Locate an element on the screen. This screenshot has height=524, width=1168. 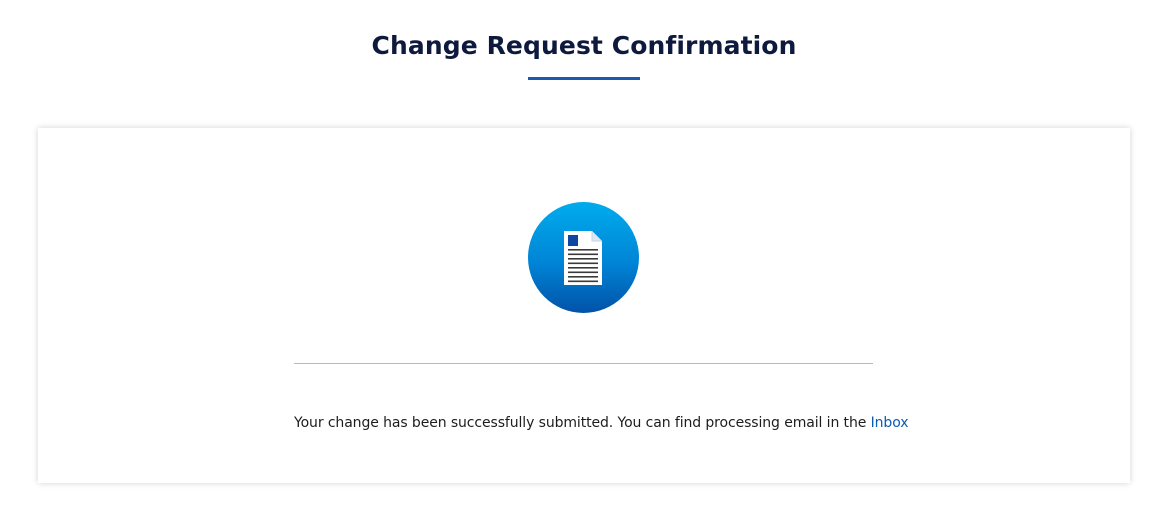
divider is located at coordinates (583, 363).